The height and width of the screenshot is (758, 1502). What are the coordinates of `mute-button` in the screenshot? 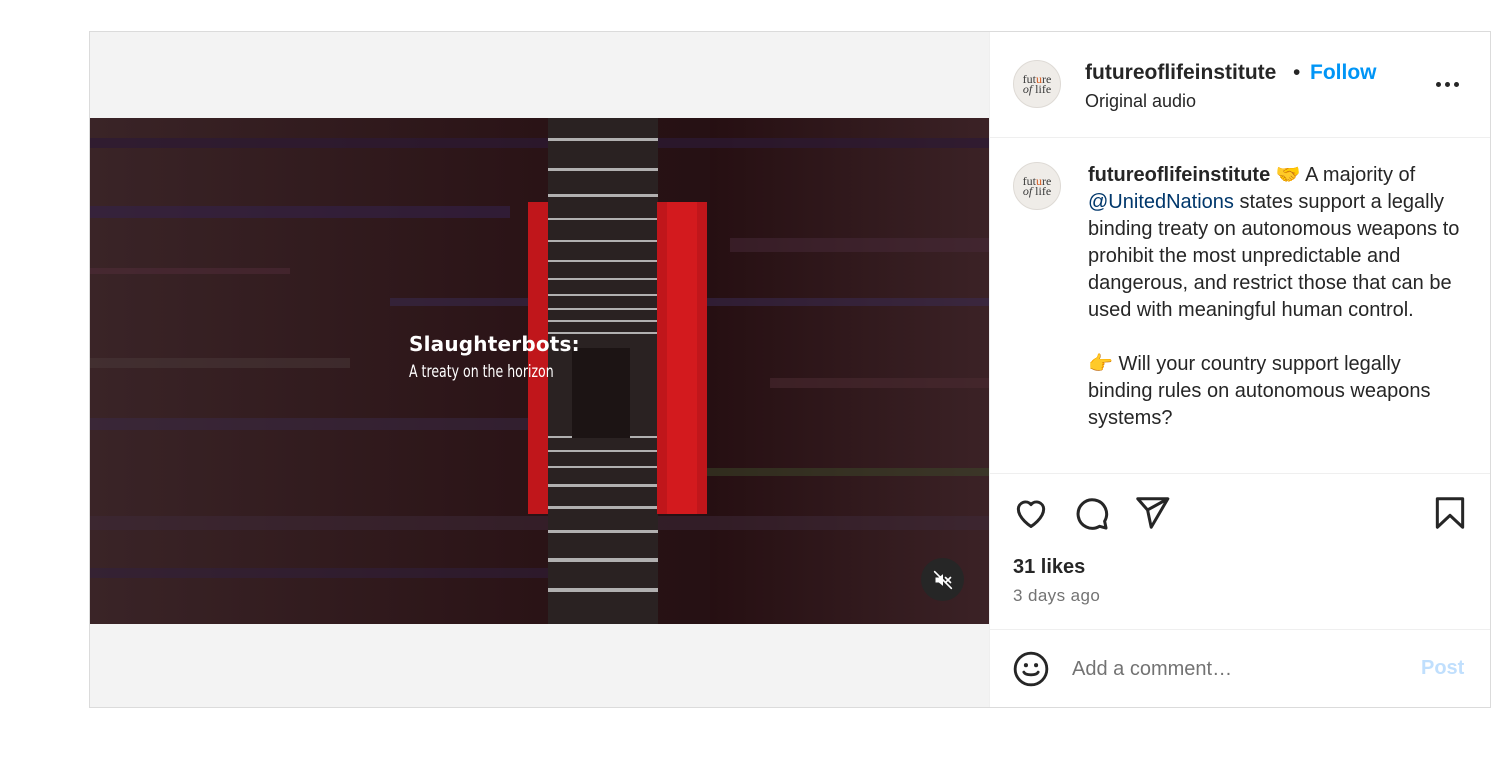 It's located at (942, 579).